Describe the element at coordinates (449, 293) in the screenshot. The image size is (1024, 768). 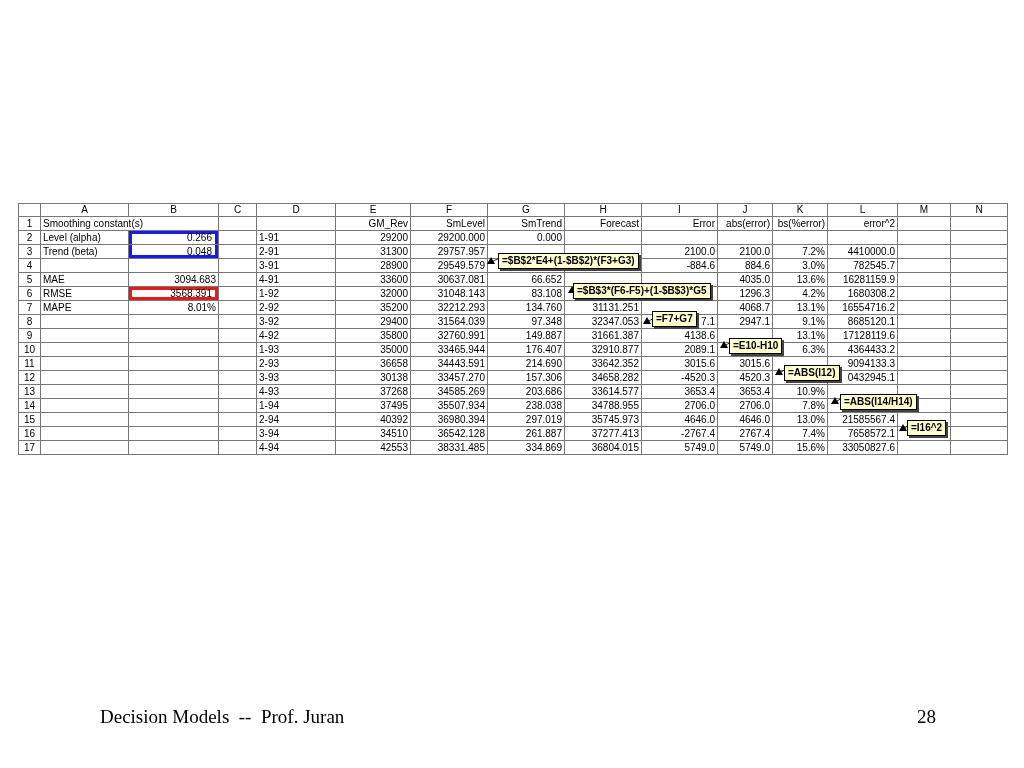
I see `table-cell: 31048.143` at that location.